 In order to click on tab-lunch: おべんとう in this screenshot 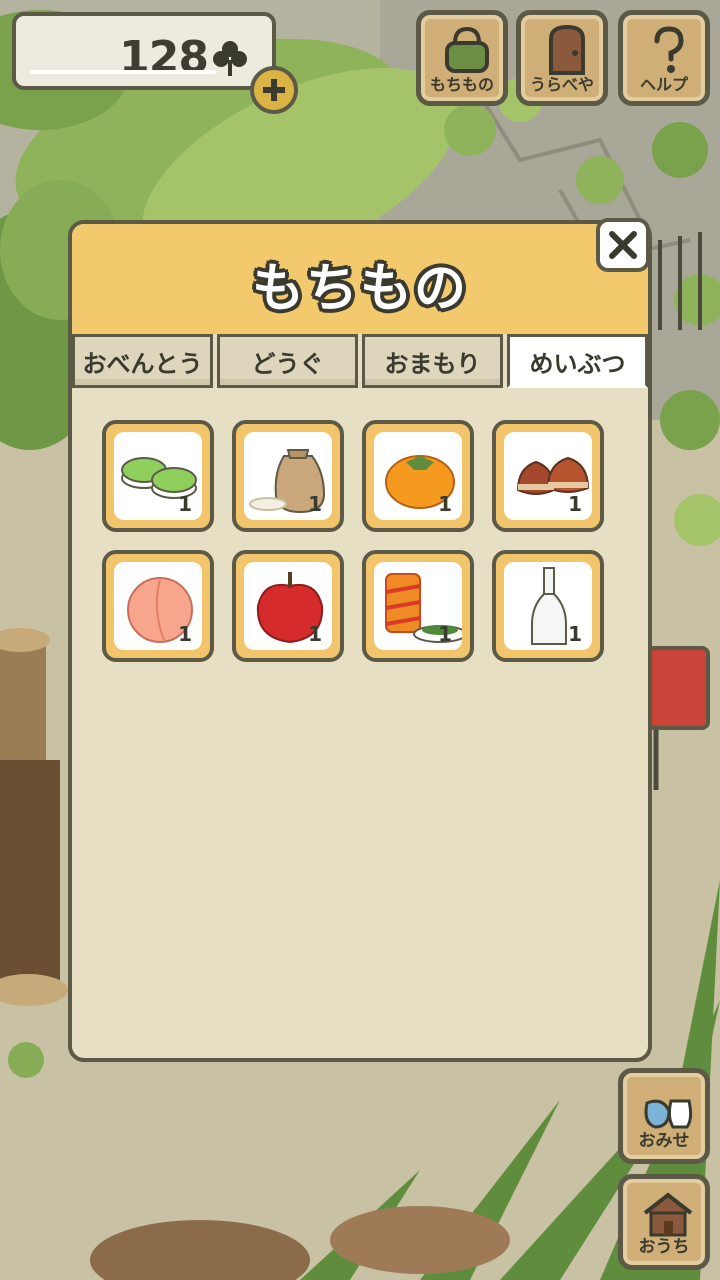, I will do `click(142, 361)`.